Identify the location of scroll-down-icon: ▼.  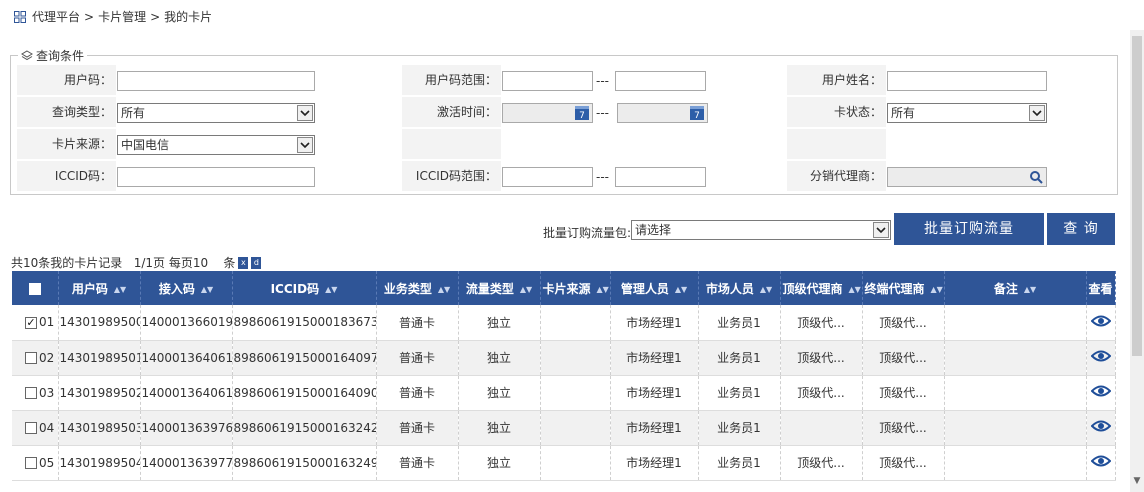
(1137, 481).